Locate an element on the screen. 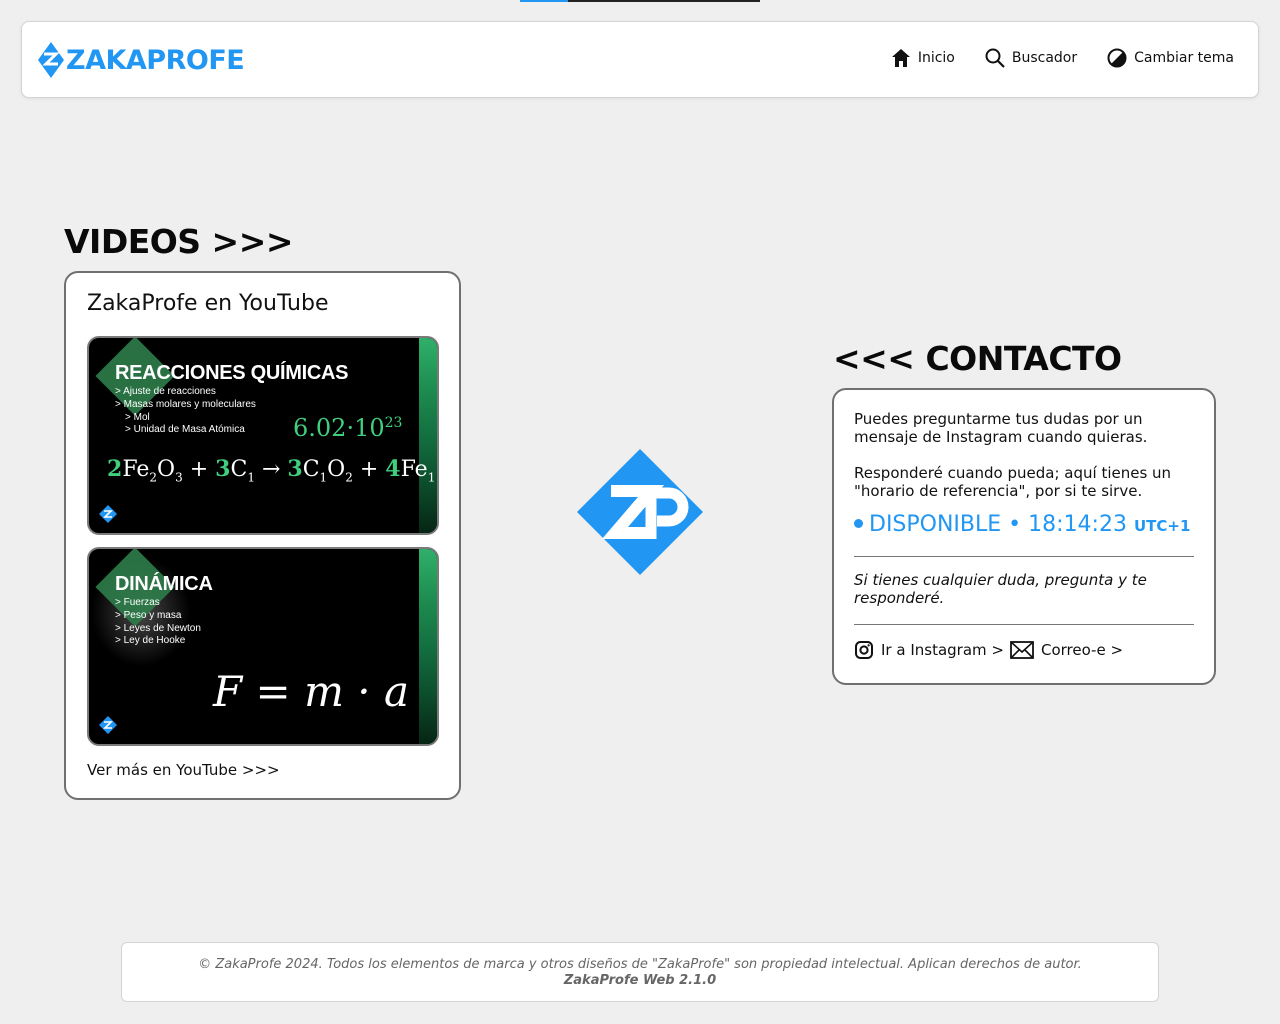 Image resolution: width=1280 pixels, height=1024 pixels. video1-topic: > Masas molares y moleculares is located at coordinates (185, 404).